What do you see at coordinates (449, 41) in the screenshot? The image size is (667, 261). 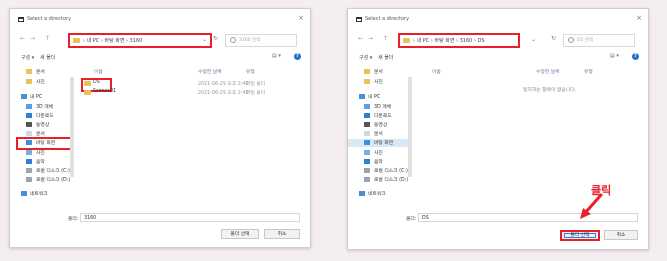 I see `address-path: › 내 PC › 바탕 화면 › 3160 › DS` at bounding box center [449, 41].